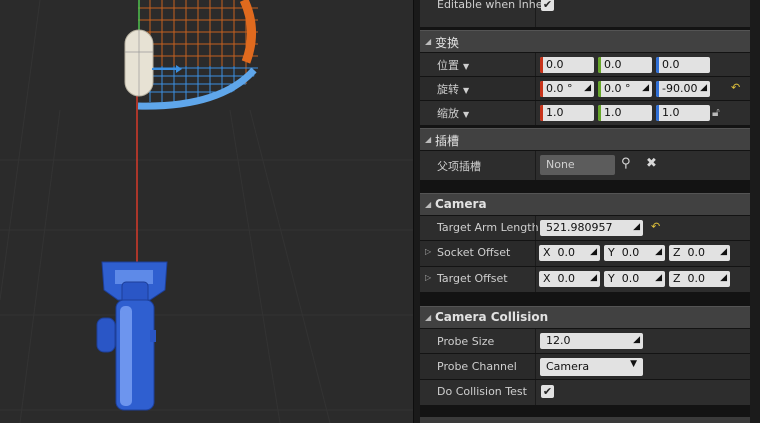 Image resolution: width=760 pixels, height=423 pixels. I want to click on category-transform: ◢ 变换, so click(585, 41).